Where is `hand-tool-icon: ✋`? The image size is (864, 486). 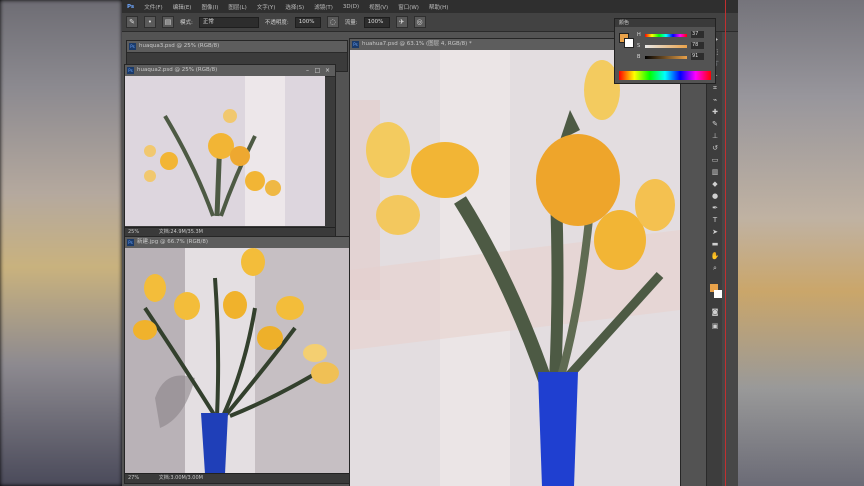
hand-tool-icon: ✋ is located at coordinates (715, 256).